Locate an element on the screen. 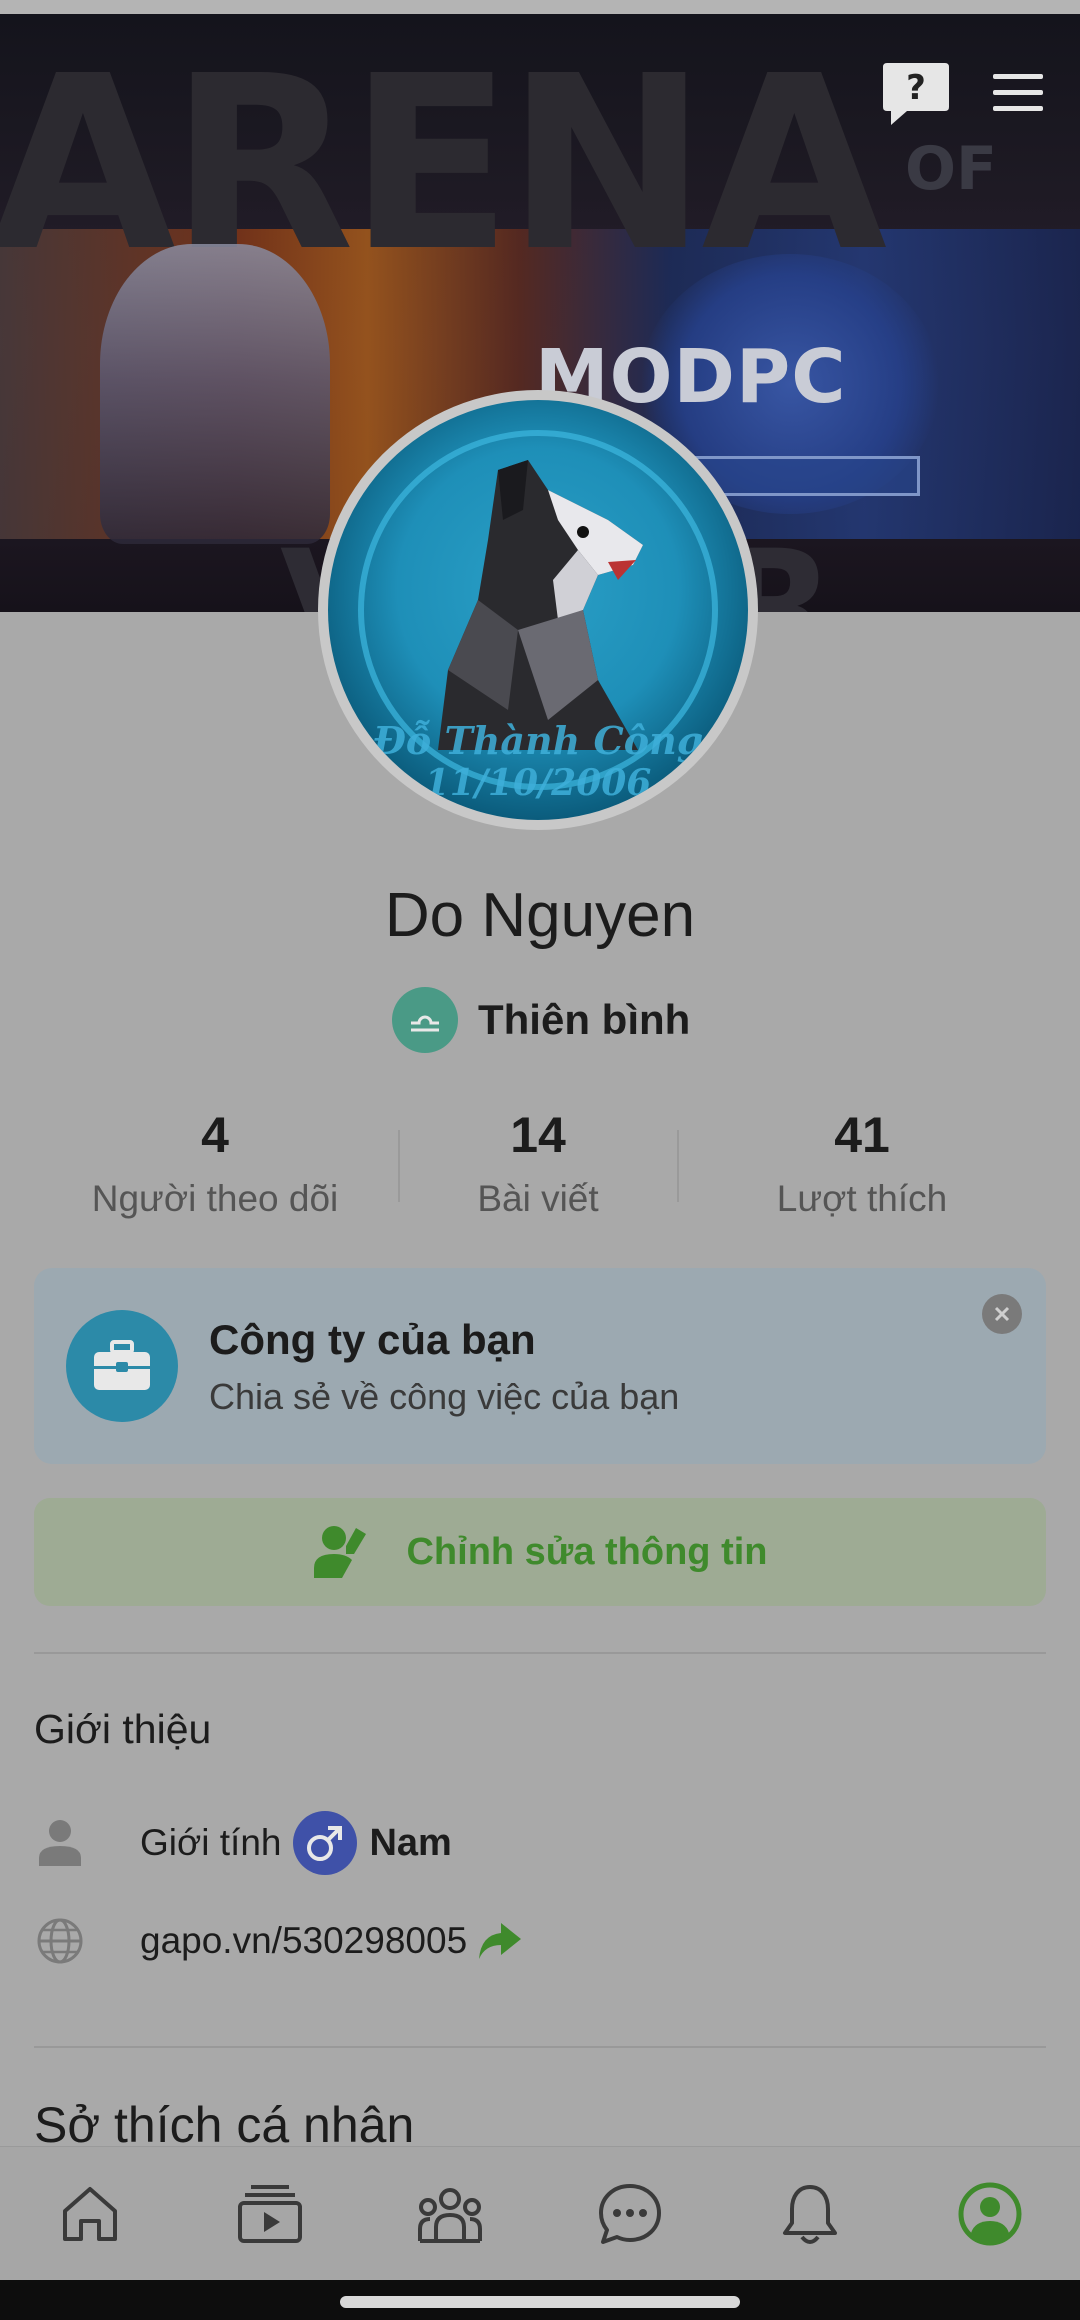 This screenshot has width=1080, height=2320. share-arrow-icon is located at coordinates (499, 1941).